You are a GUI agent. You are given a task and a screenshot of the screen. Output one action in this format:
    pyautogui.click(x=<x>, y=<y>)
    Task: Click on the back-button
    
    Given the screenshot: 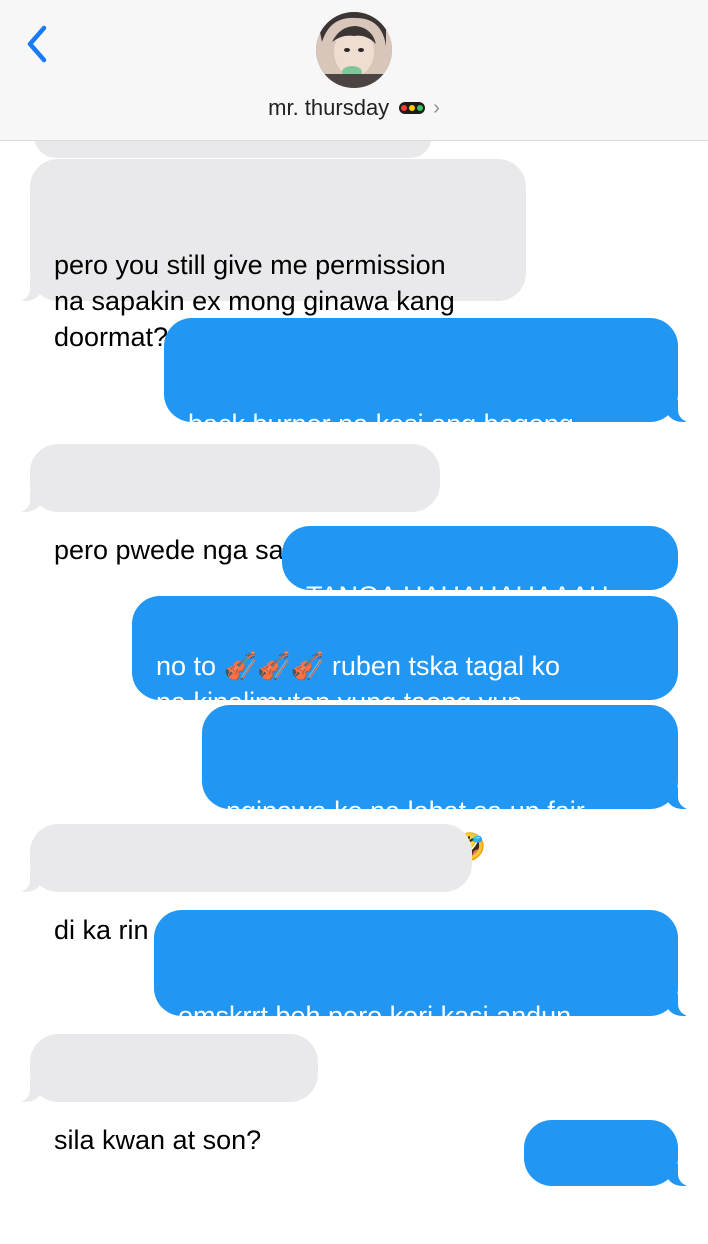 What is the action you would take?
    pyautogui.click(x=40, y=44)
    